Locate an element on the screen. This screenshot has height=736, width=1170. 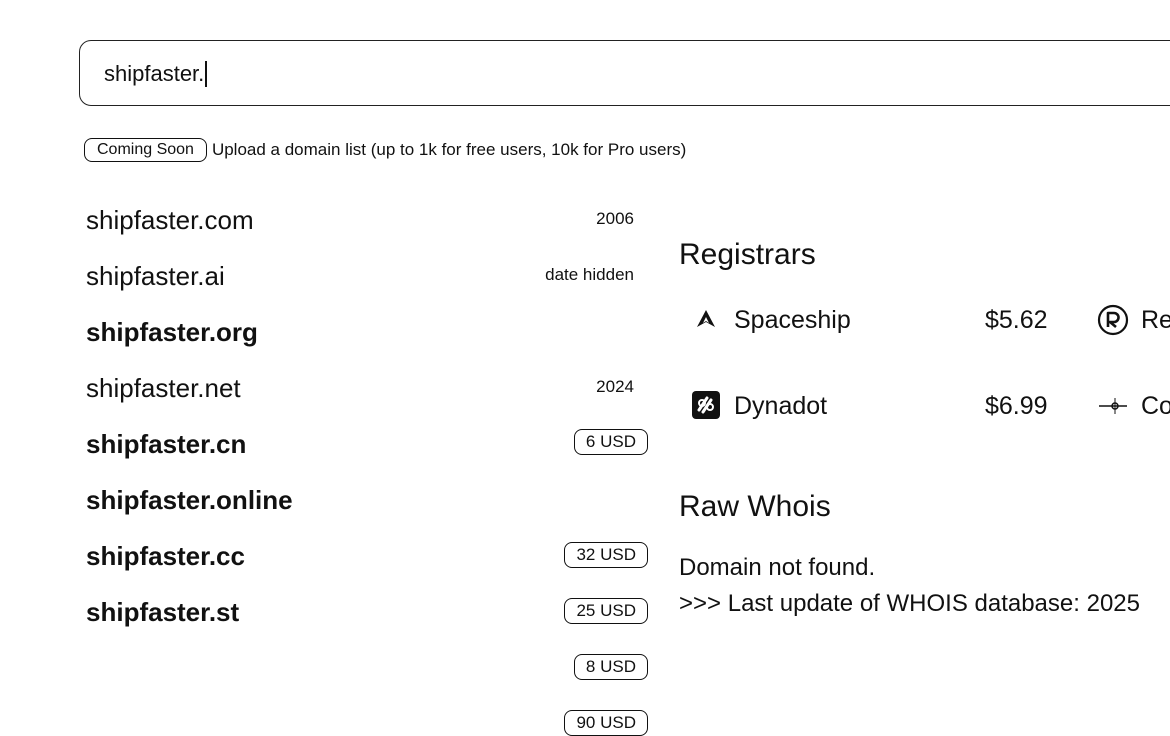
domain-row: shipfaster.org 6 USD is located at coordinates (368, 379).